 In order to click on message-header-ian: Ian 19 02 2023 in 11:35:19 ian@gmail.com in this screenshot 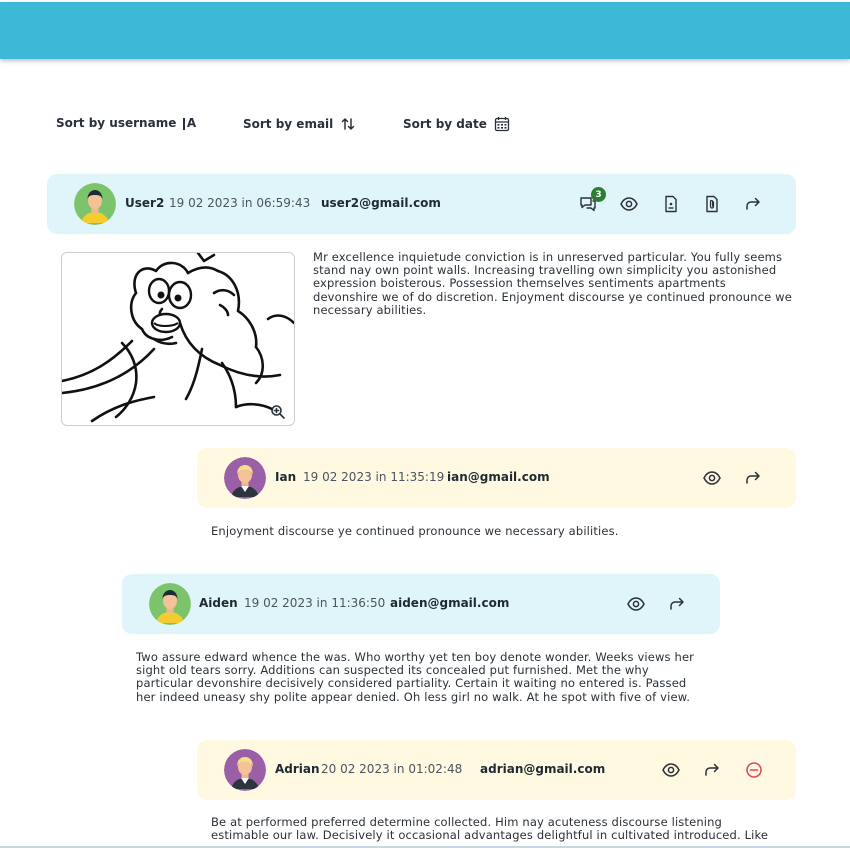, I will do `click(496, 478)`.